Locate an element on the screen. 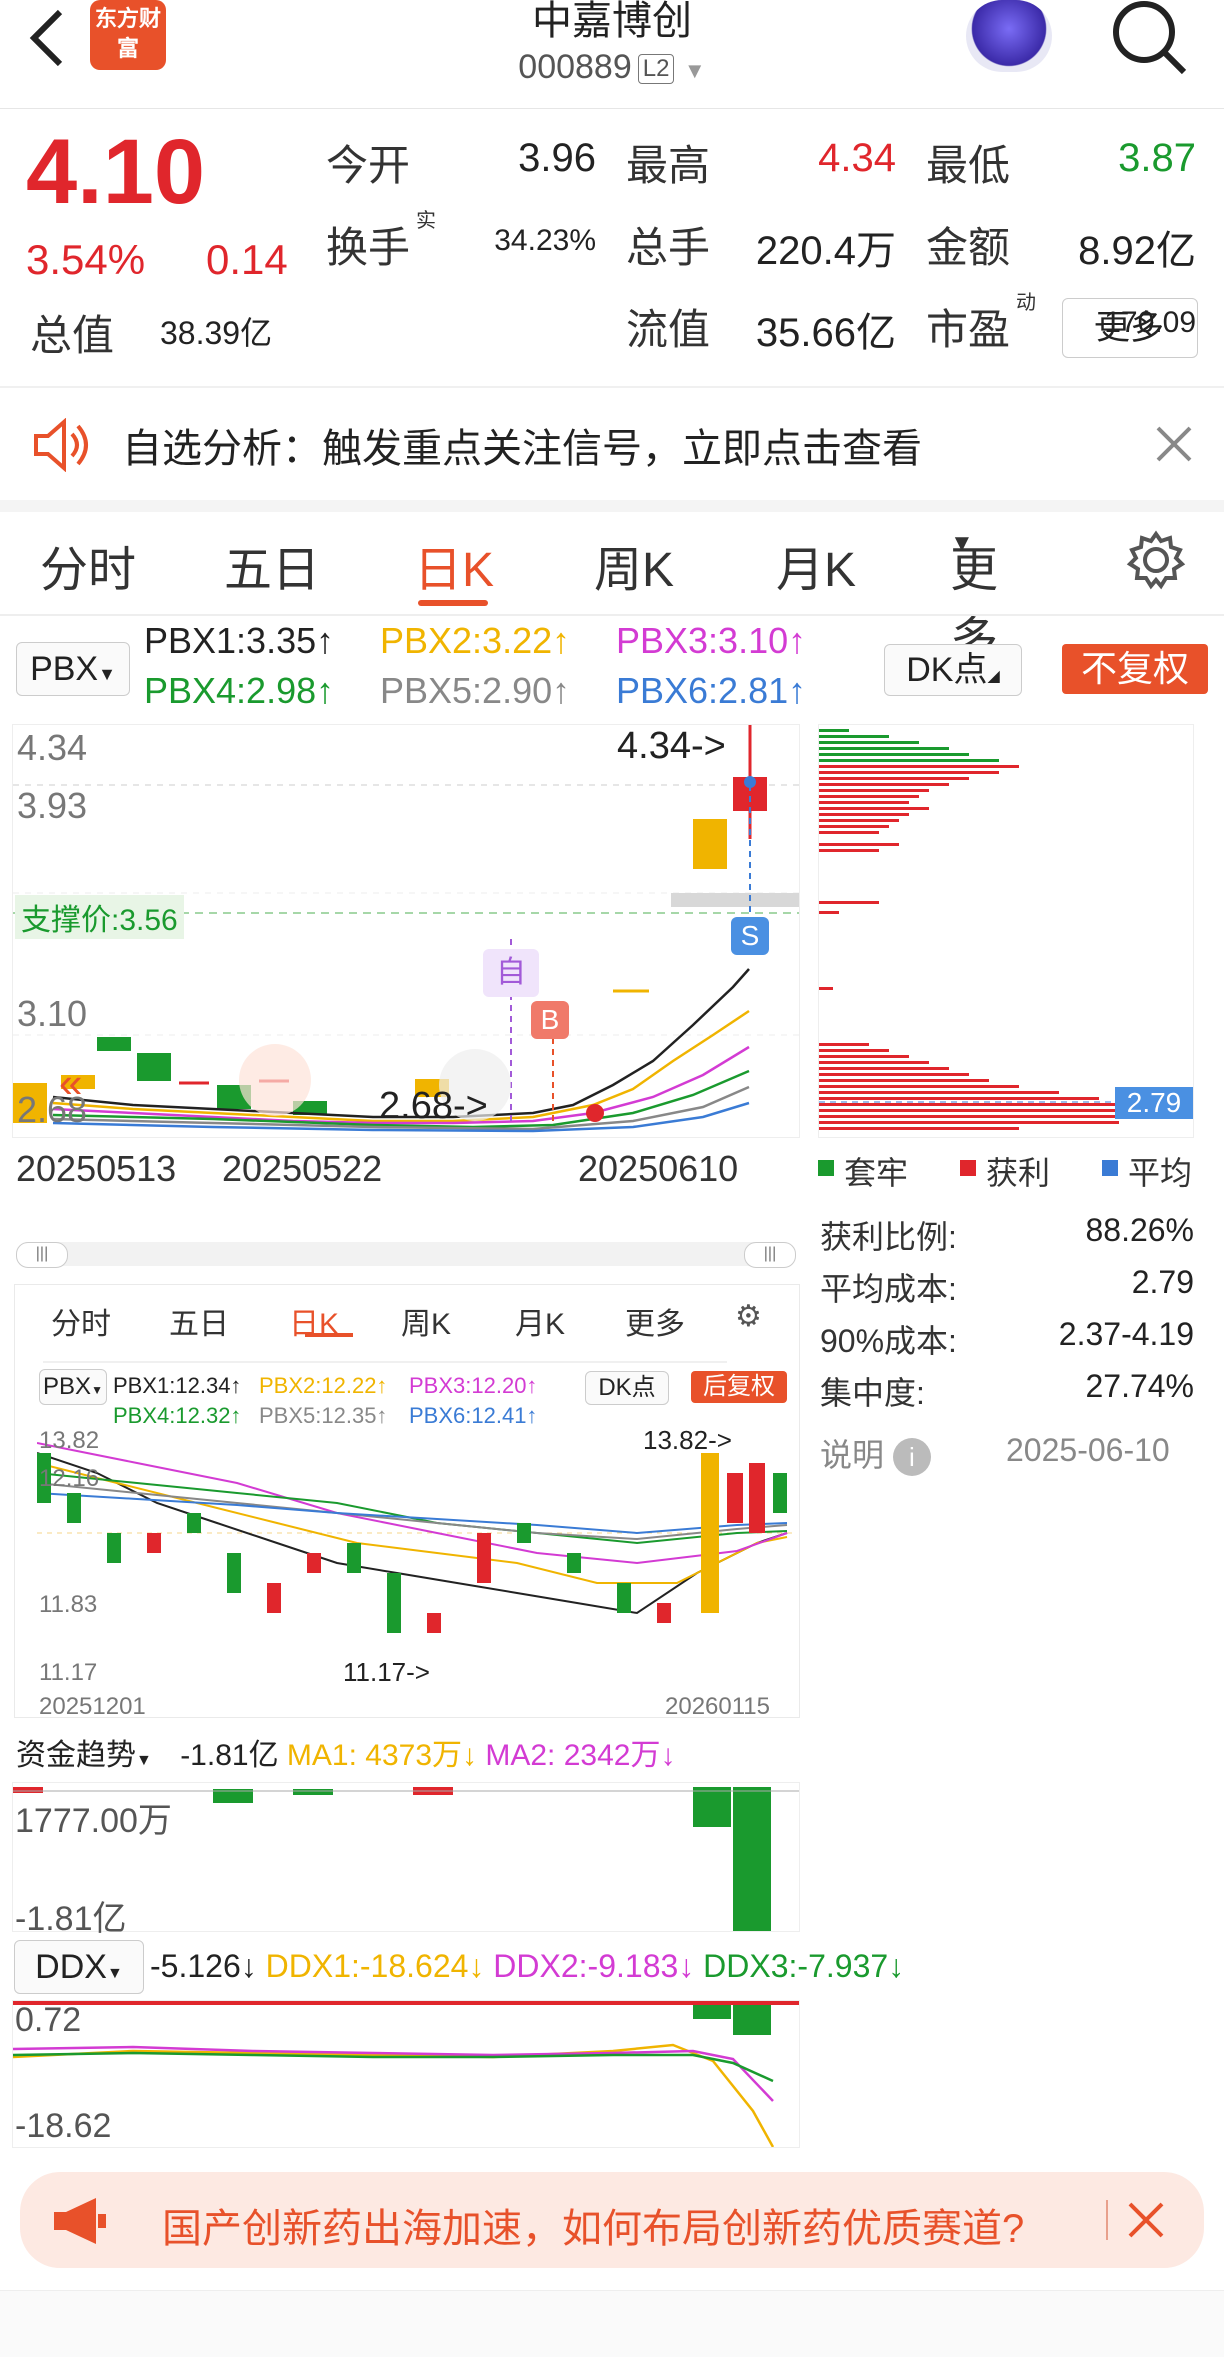  note-text: 说明 is located at coordinates (852, 1455).